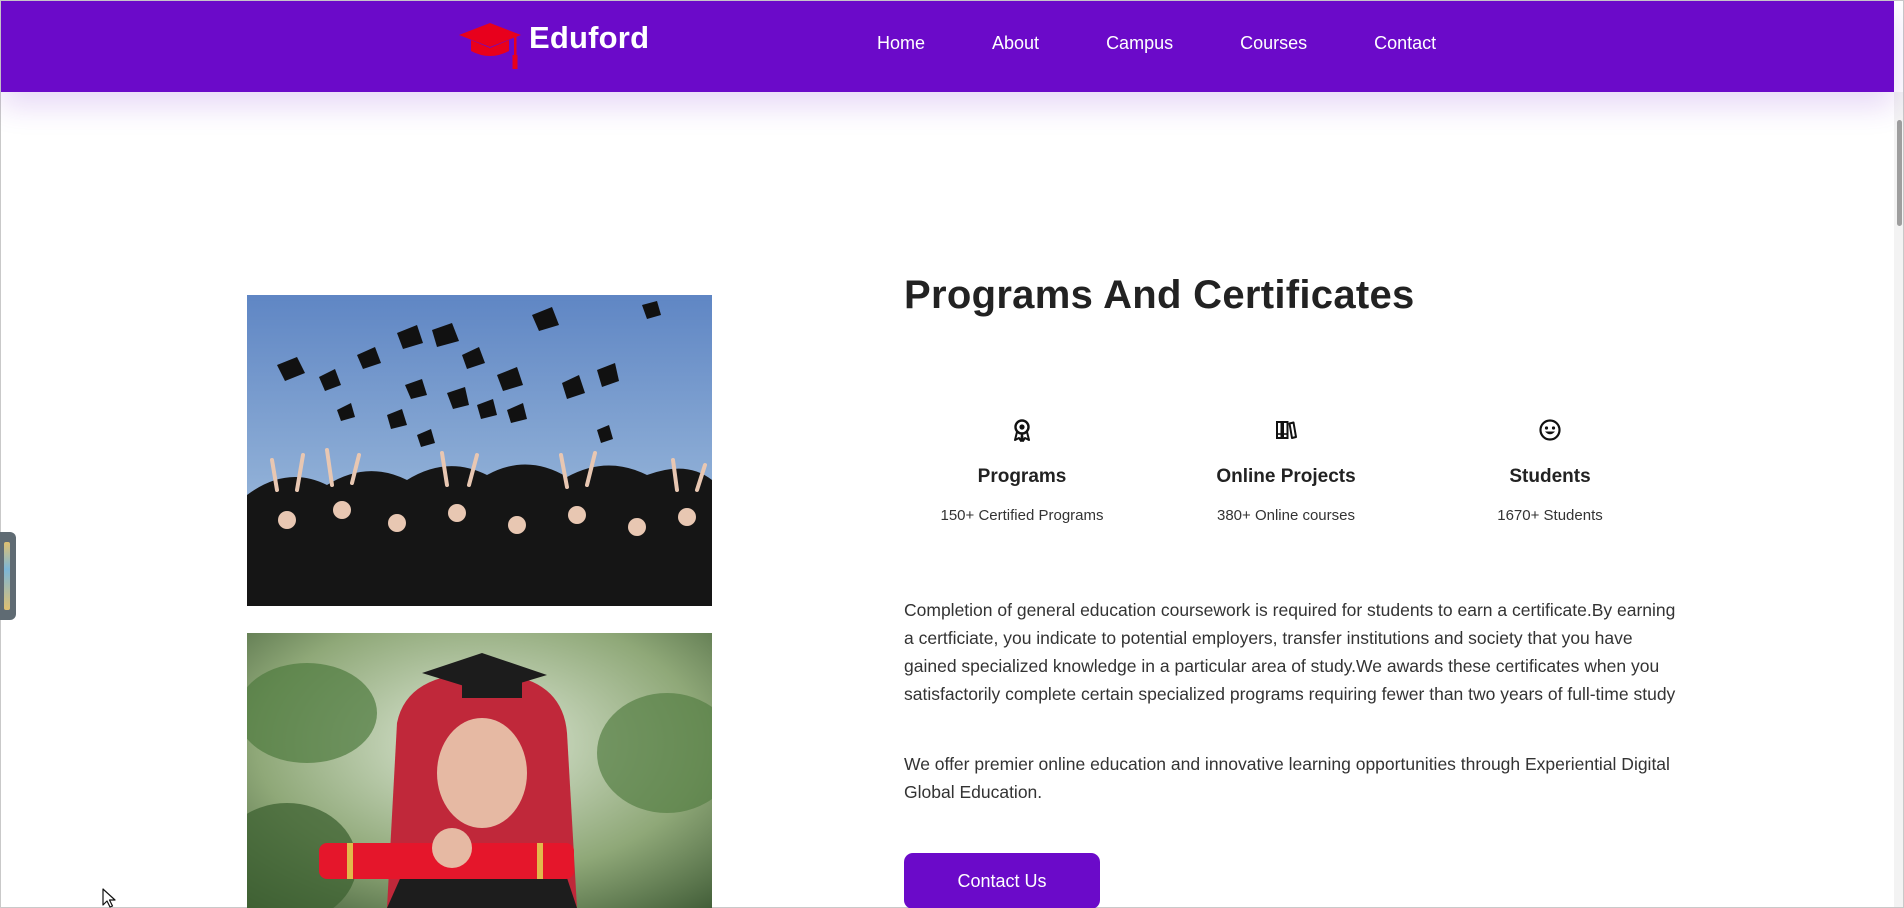 The image size is (1904, 908). What do you see at coordinates (1190, 43) in the screenshot?
I see `main-navigation: Home About Campus Courses Contact` at bounding box center [1190, 43].